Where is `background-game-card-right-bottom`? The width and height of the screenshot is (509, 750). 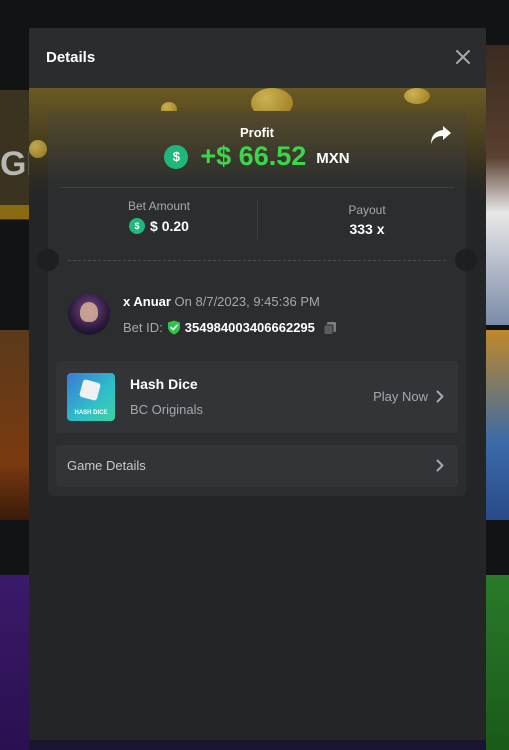 background-game-card-right-bottom is located at coordinates (497, 662).